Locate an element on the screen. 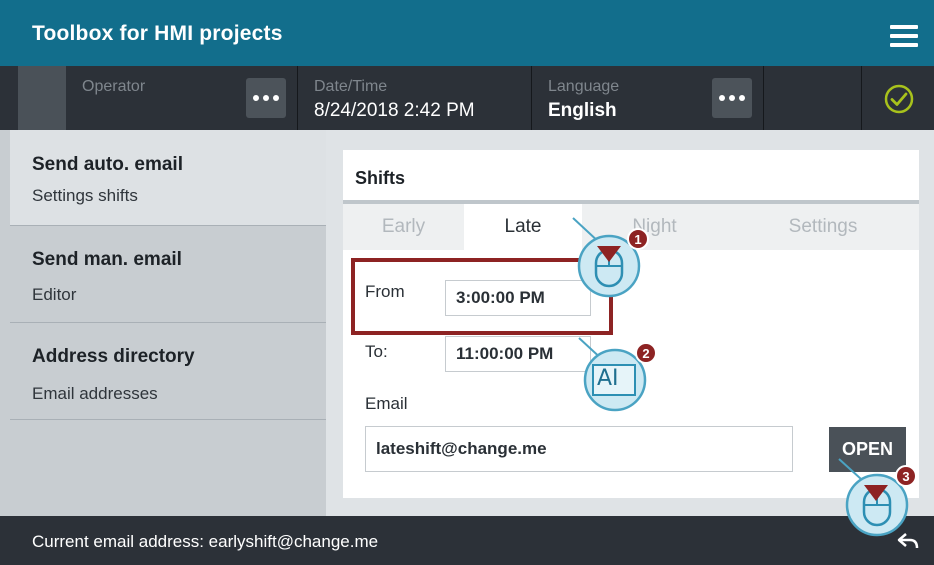 The image size is (934, 565). operator-label: Operator is located at coordinates (114, 86).